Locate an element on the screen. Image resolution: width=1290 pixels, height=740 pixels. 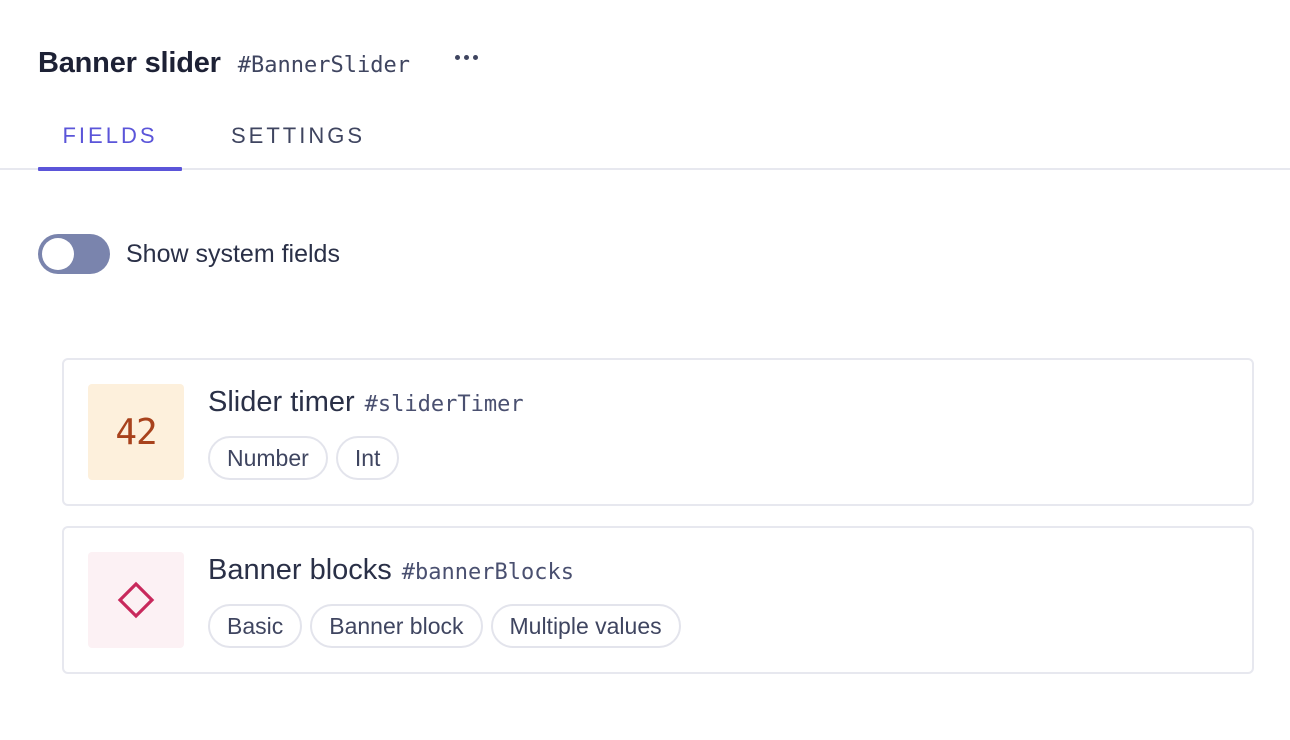
model-header: Banner slider #BannerSlider is located at coordinates (261, 63).